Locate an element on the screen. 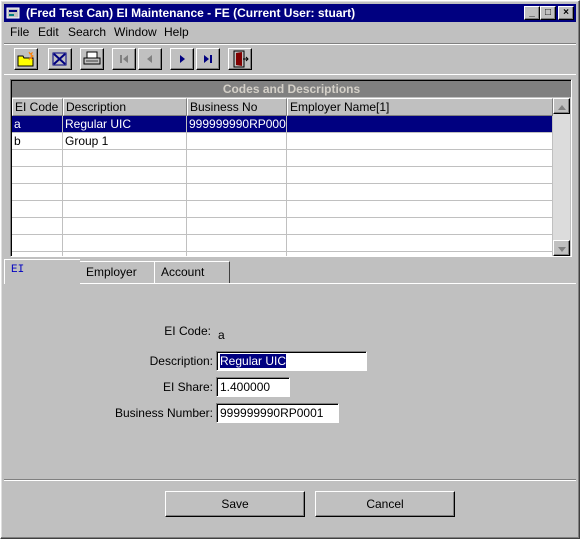 This screenshot has width=580, height=539. exit-button is located at coordinates (240, 59).